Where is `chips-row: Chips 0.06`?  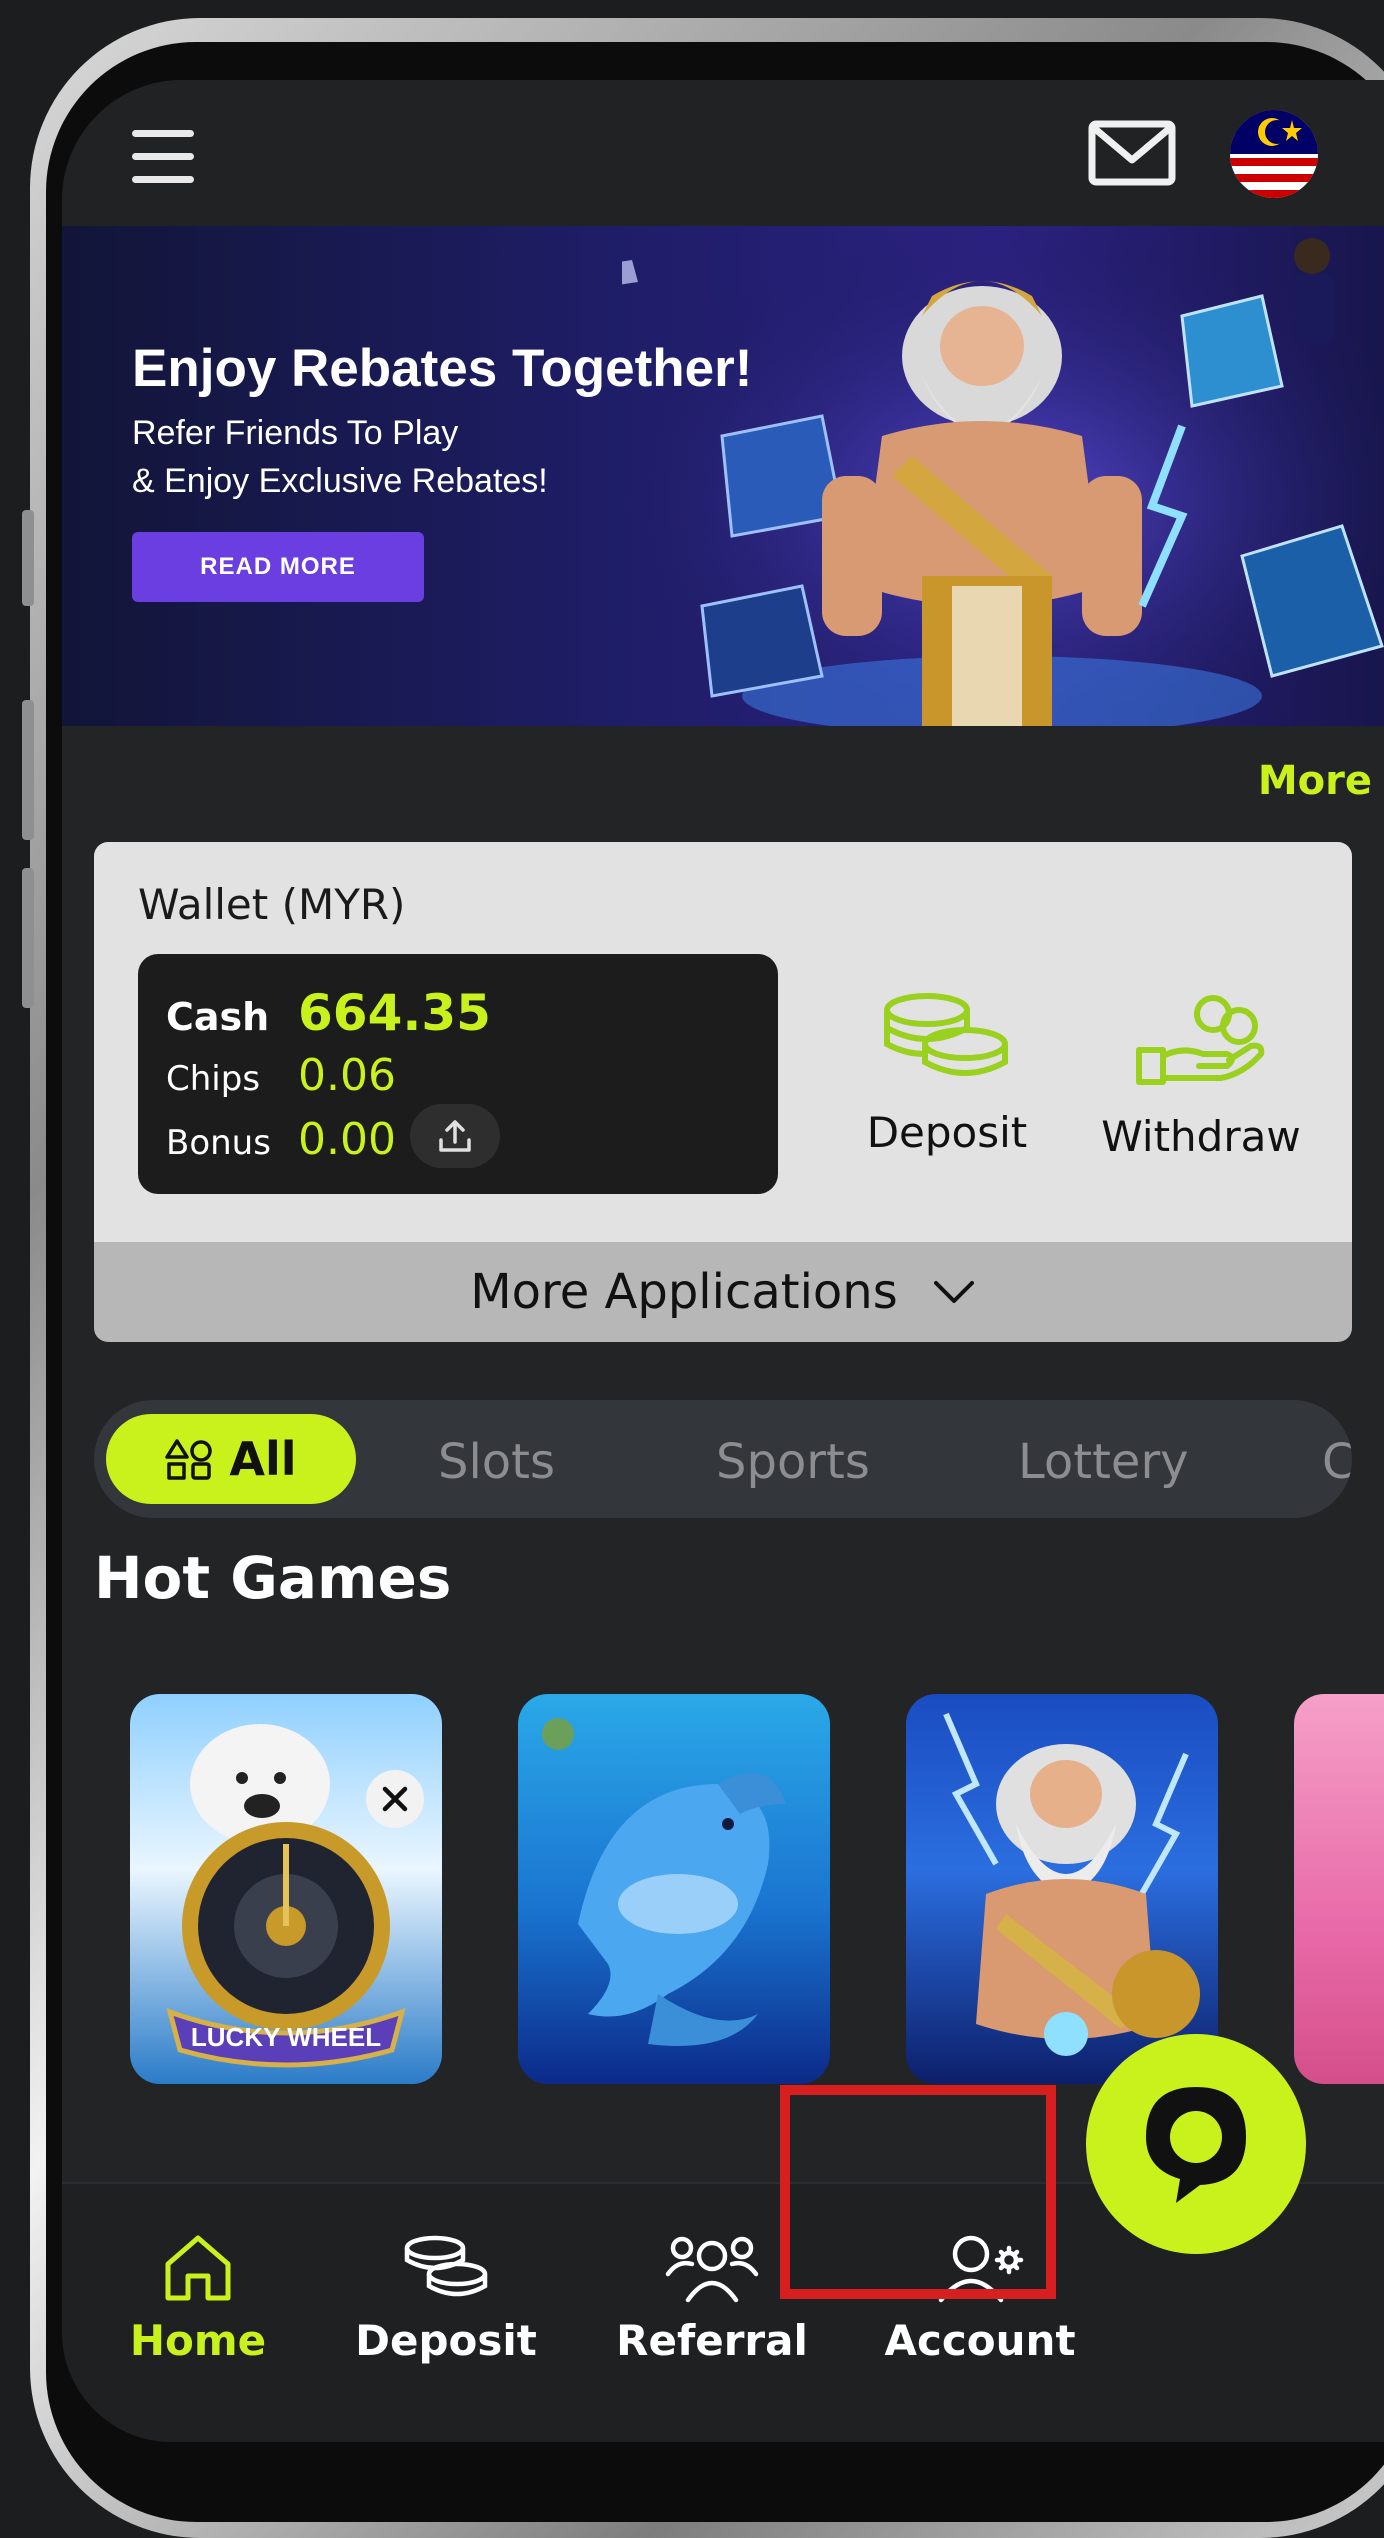 chips-row: Chips 0.06 is located at coordinates (281, 1075).